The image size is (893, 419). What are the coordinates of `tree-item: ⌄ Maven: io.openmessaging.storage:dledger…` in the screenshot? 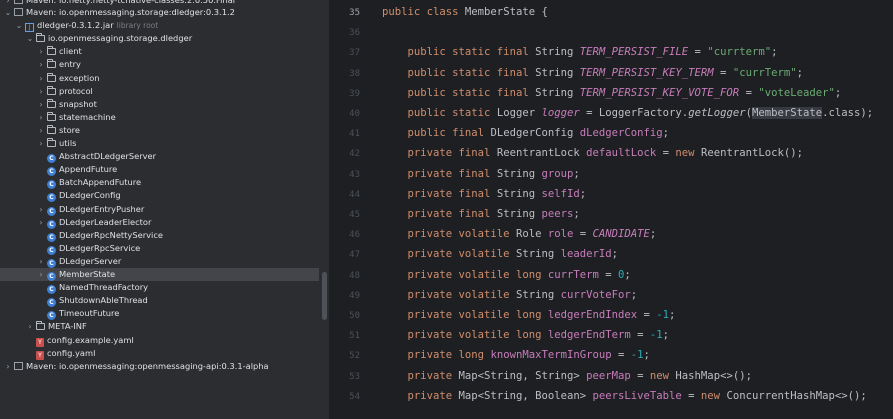 It's located at (159, 12).